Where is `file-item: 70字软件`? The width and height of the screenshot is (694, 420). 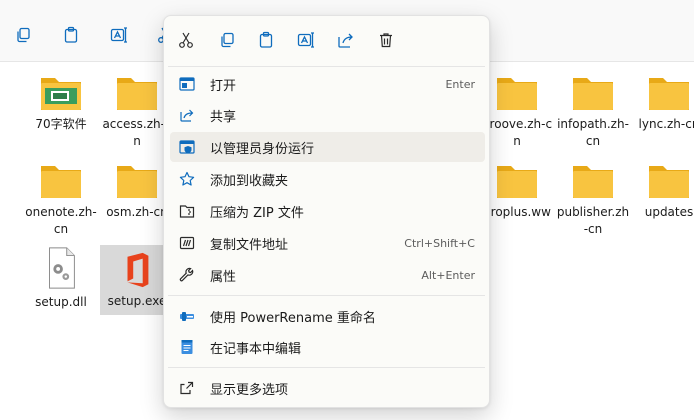 file-item: 70字软件 is located at coordinates (61, 103).